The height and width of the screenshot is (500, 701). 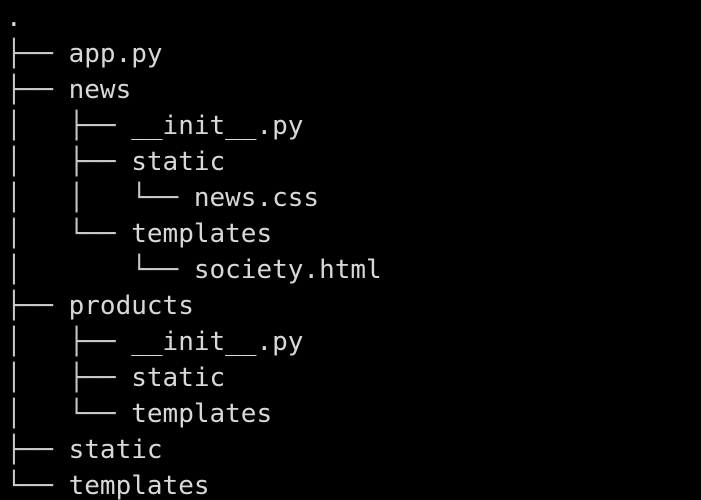 What do you see at coordinates (194, 450) in the screenshot?
I see `tree-entry-line: ├── static` at bounding box center [194, 450].